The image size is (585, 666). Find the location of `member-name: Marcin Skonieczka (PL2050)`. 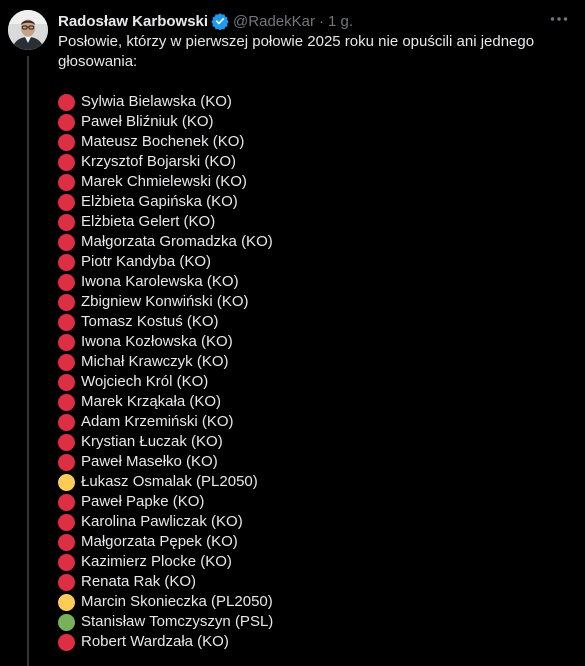

member-name: Marcin Skonieczka (PL2050) is located at coordinates (177, 601).